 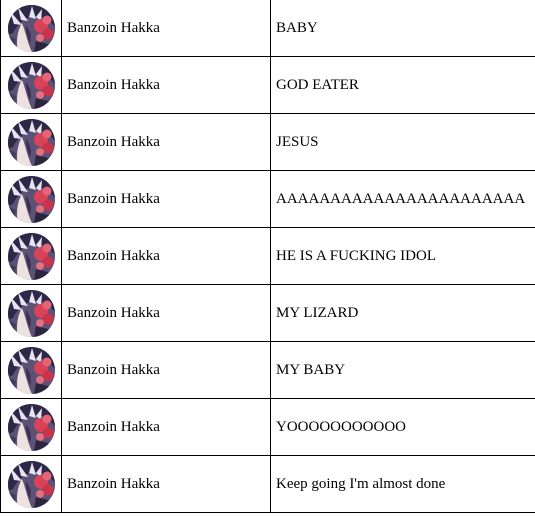 What do you see at coordinates (402, 370) in the screenshot?
I see `message-cell: MY BABY` at bounding box center [402, 370].